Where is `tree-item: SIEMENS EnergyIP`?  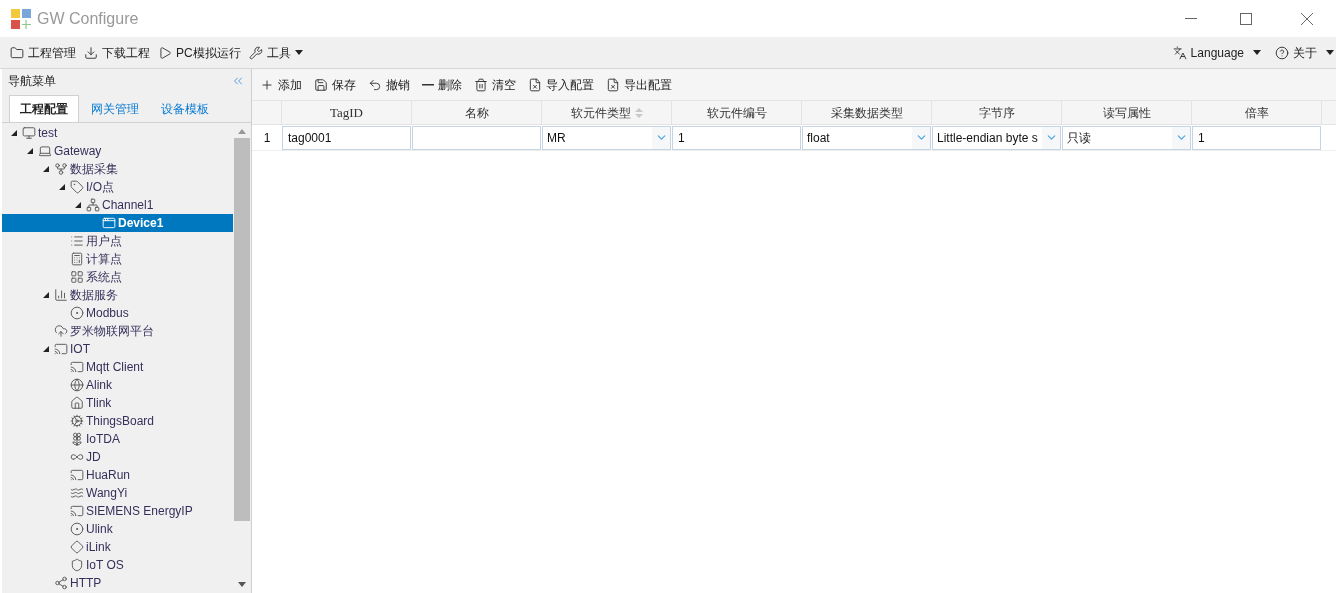 tree-item: SIEMENS EnergyIP is located at coordinates (117, 511).